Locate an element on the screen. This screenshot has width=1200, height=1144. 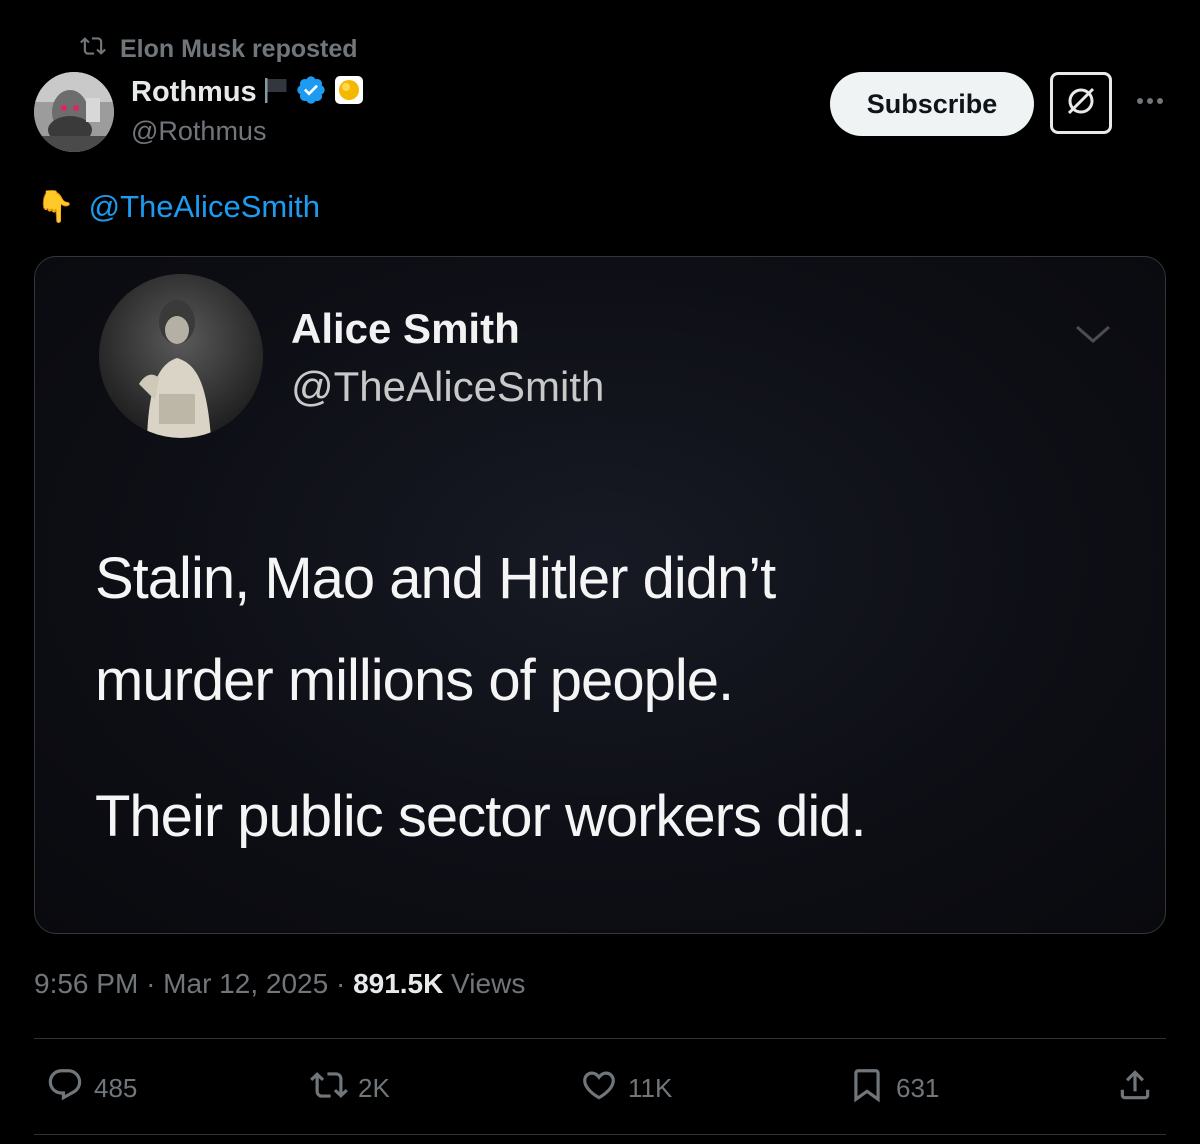
reply-icon is located at coordinates (65, 1088).